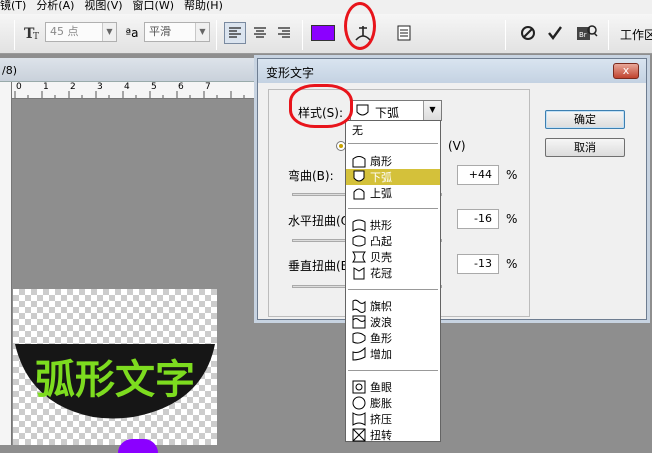 The height and width of the screenshot is (453, 652). What do you see at coordinates (208, 87) in the screenshot?
I see `ruler-label: 7` at bounding box center [208, 87].